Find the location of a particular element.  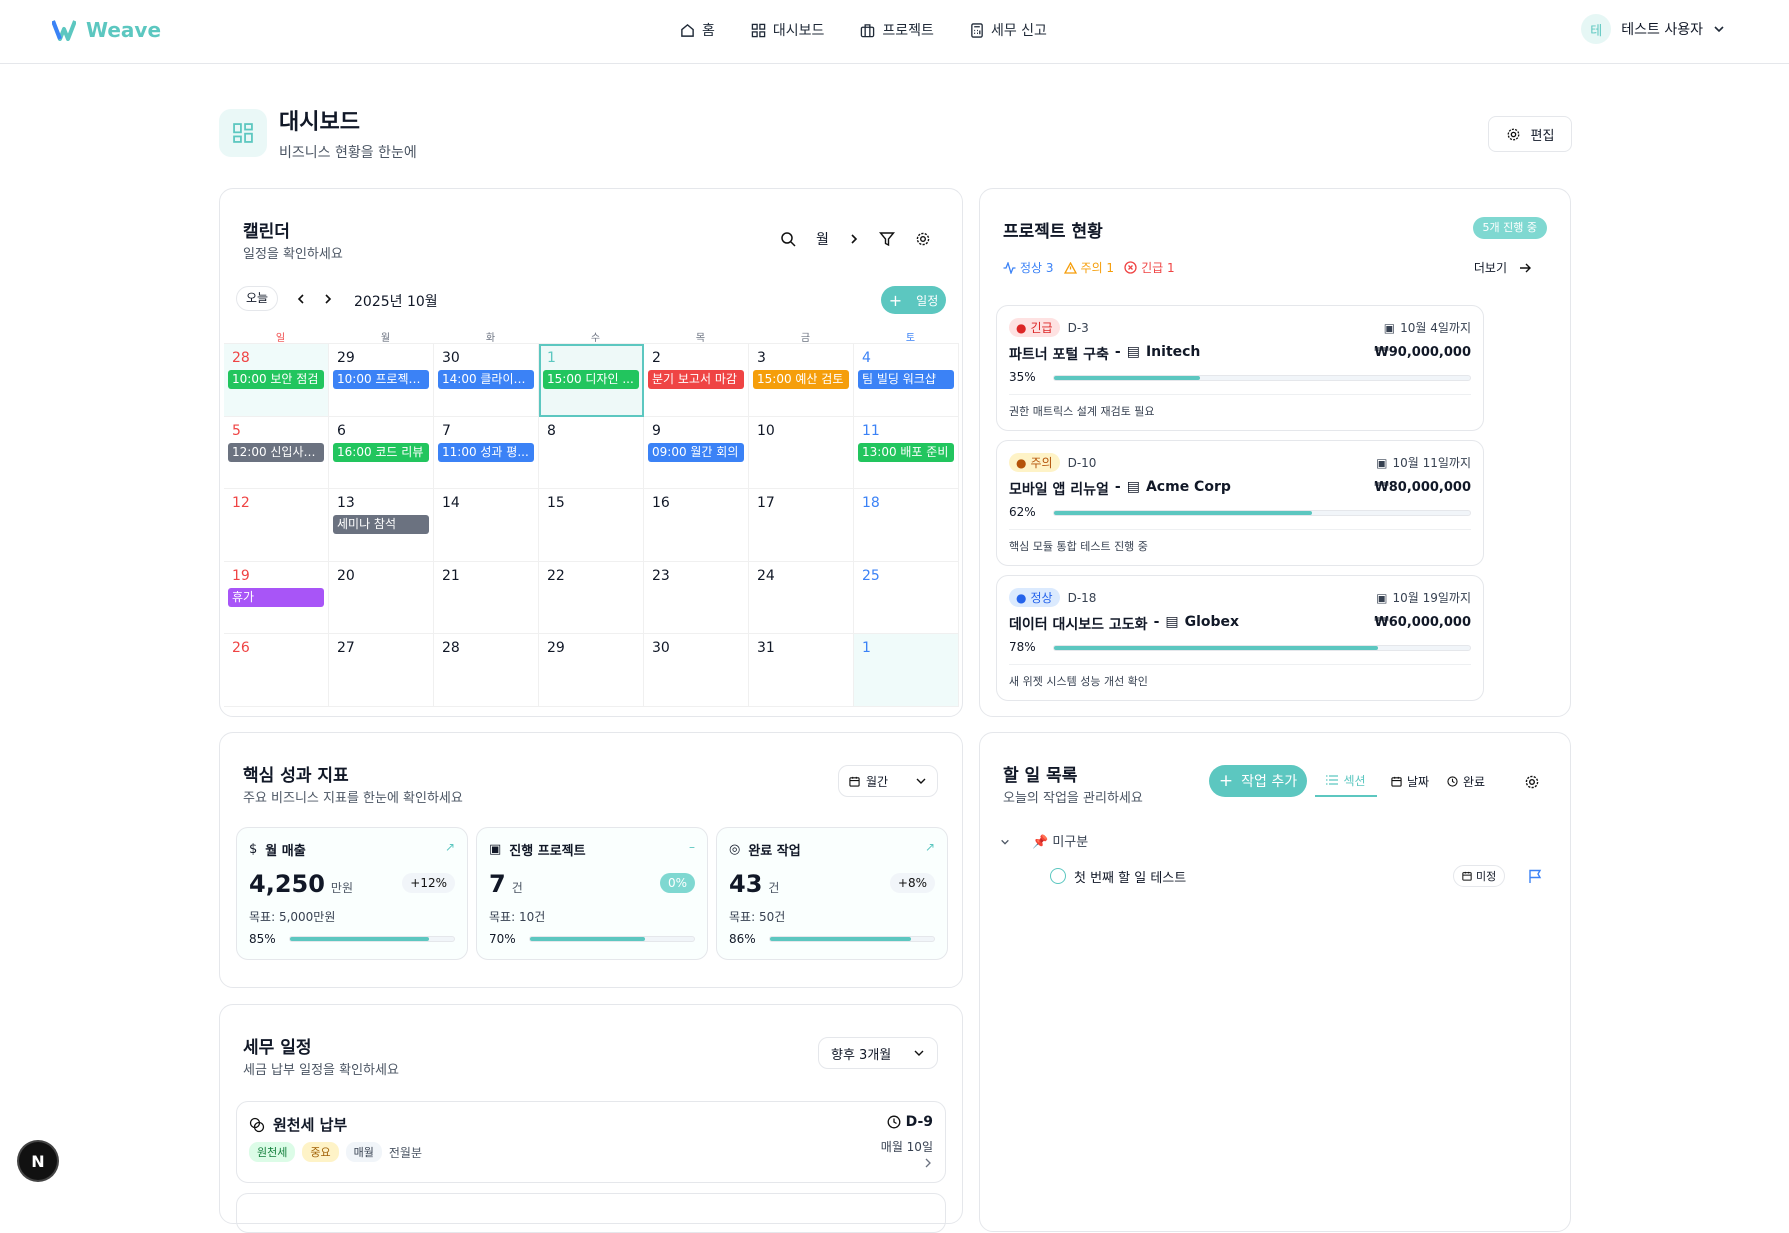

task-text: 첫 번째 할 일 테스트 is located at coordinates (1130, 876).